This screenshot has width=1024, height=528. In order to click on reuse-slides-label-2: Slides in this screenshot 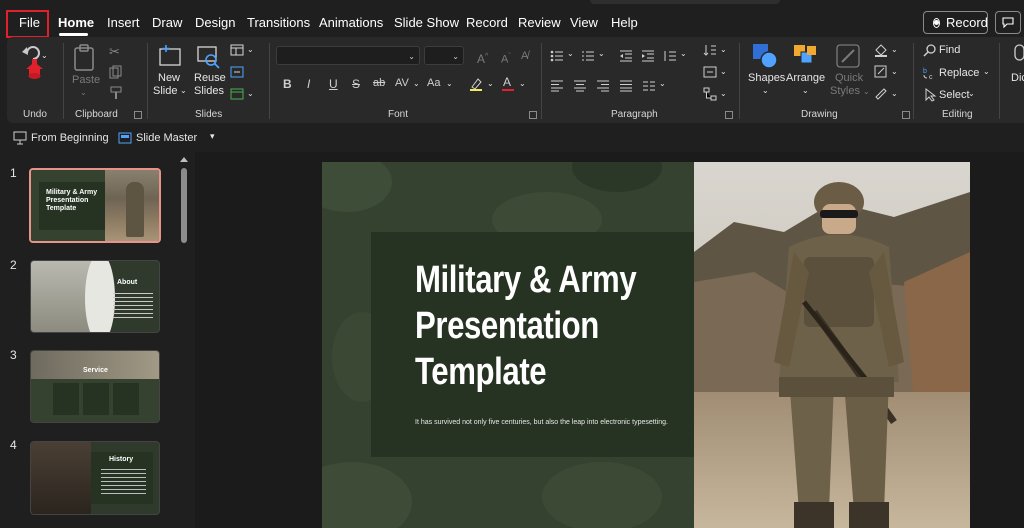, I will do `click(209, 91)`.